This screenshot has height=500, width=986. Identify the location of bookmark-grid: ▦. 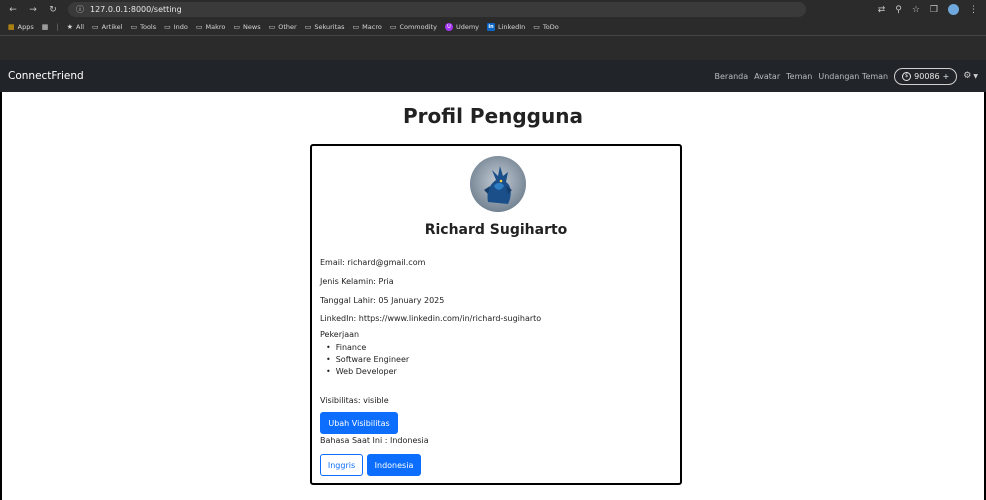
(45, 27).